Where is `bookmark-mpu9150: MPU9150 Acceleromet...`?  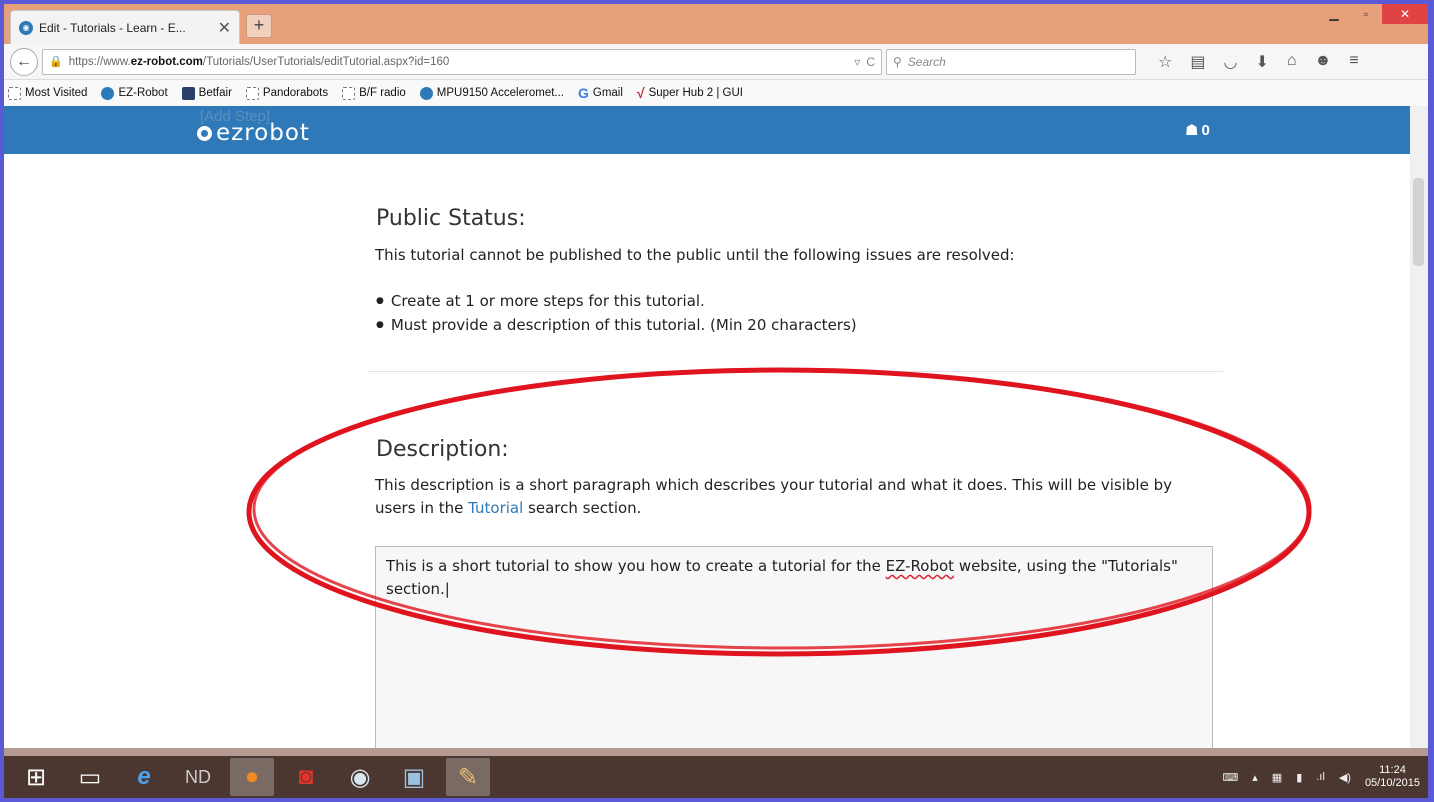
bookmark-mpu9150: MPU9150 Acceleromet... is located at coordinates (491, 93).